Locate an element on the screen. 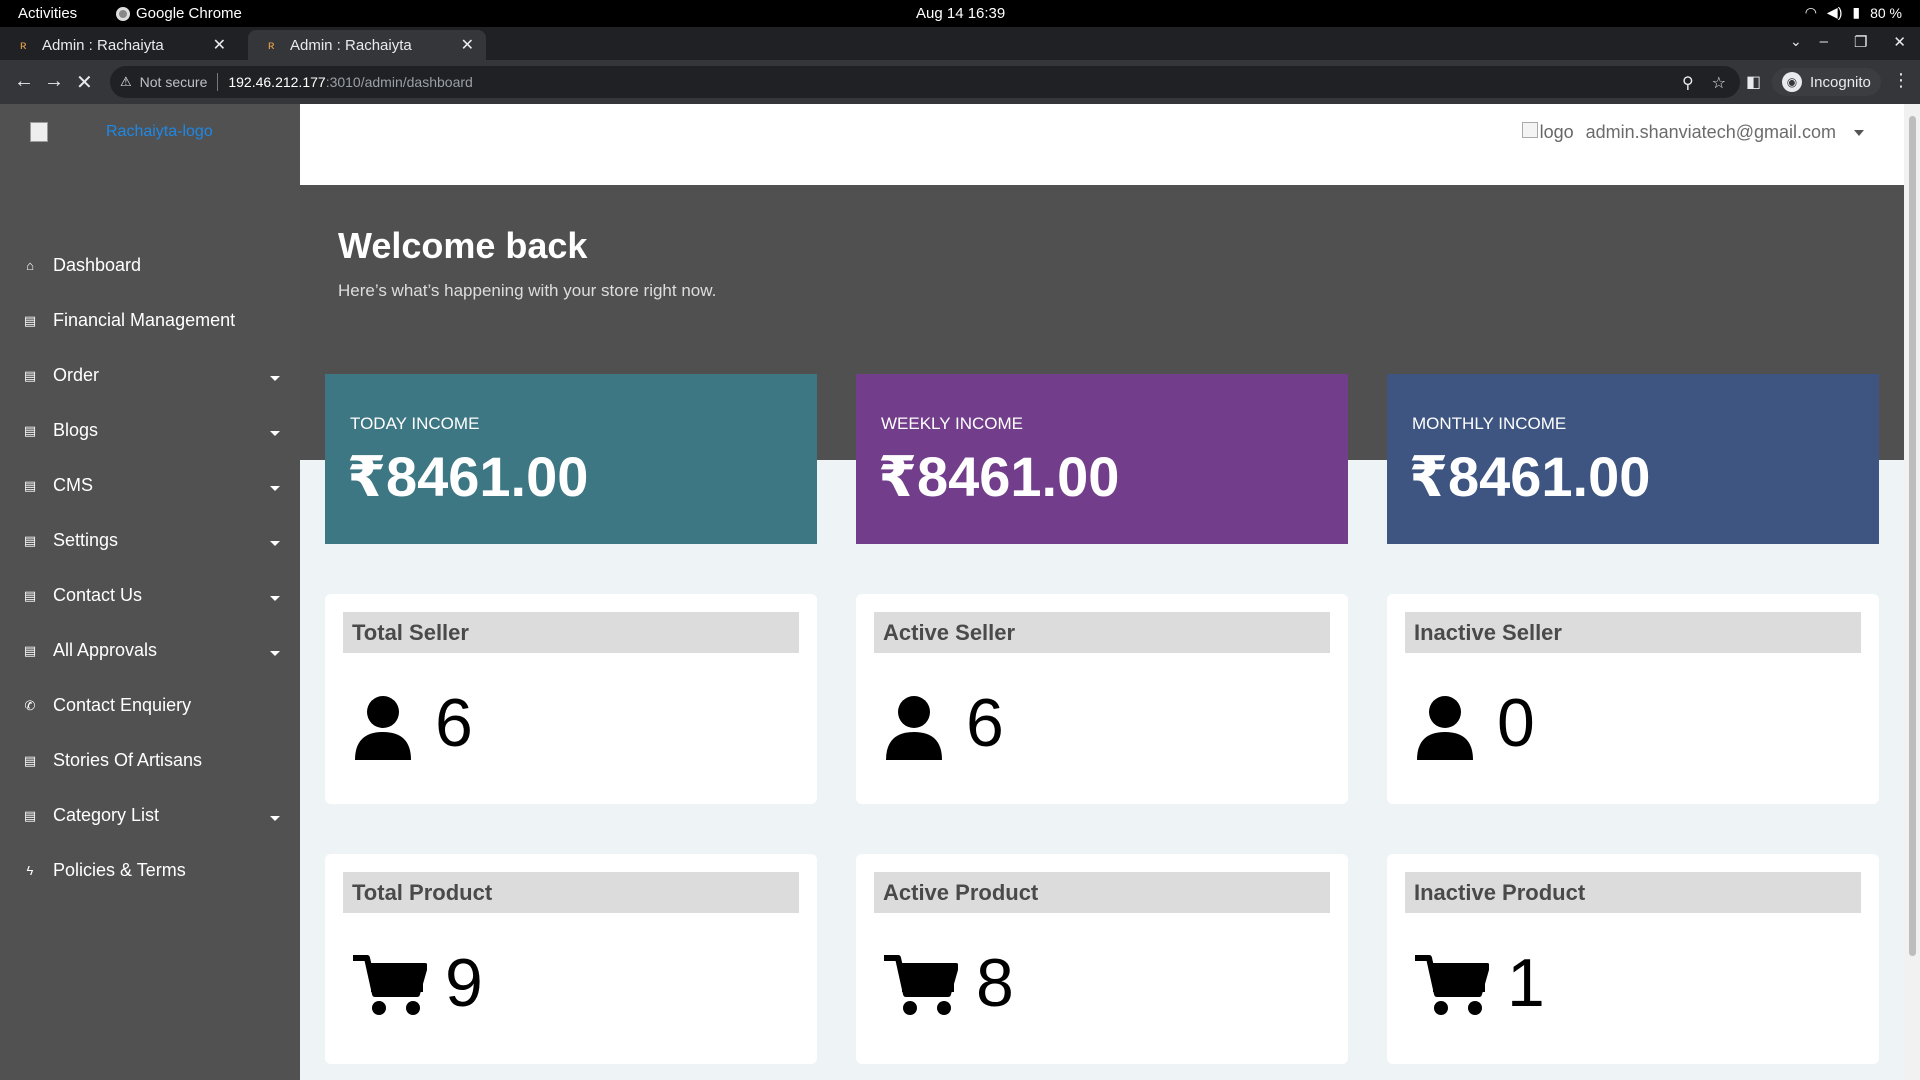 The width and height of the screenshot is (1920, 1080). sidebar-item-label: Stories Of Artisans is located at coordinates (128, 760).